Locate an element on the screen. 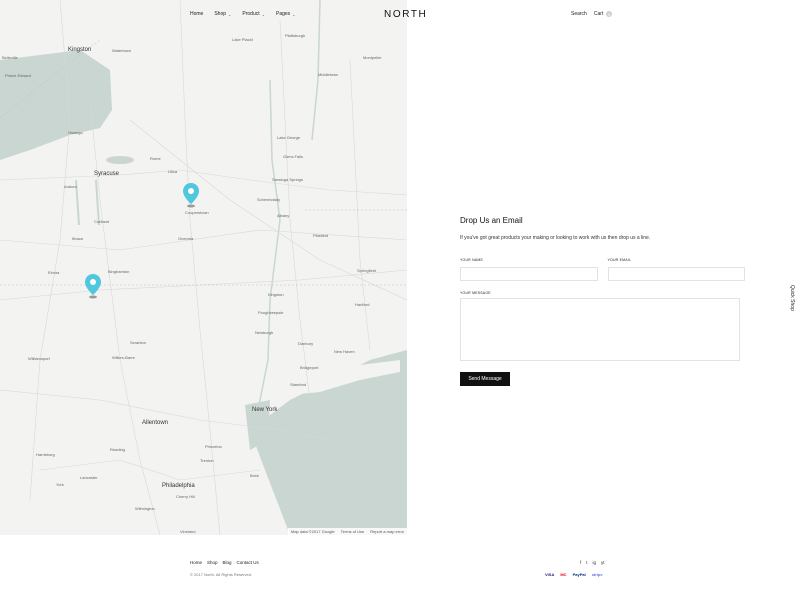  map-place-label: Scranton is located at coordinates (138, 342).